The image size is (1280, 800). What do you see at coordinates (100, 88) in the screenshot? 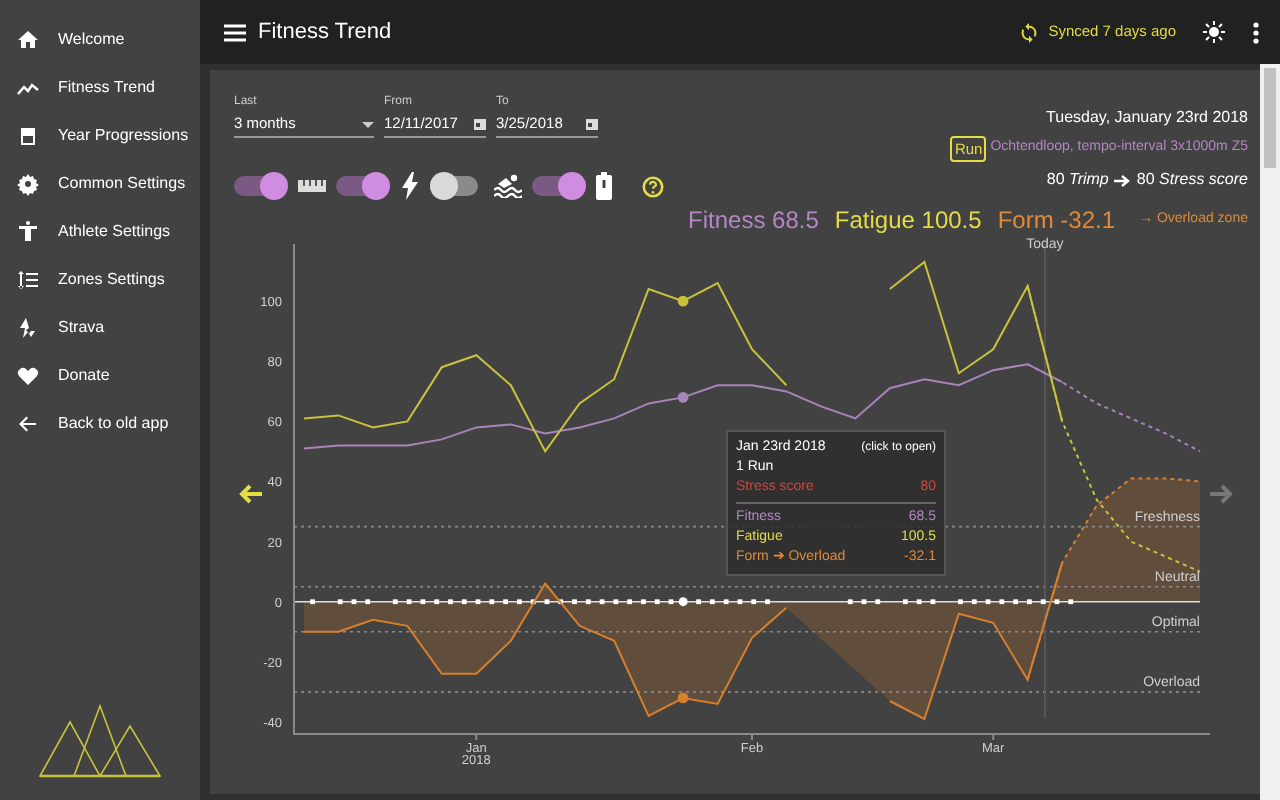
I see `sidebar-item: Fitness Trend` at bounding box center [100, 88].